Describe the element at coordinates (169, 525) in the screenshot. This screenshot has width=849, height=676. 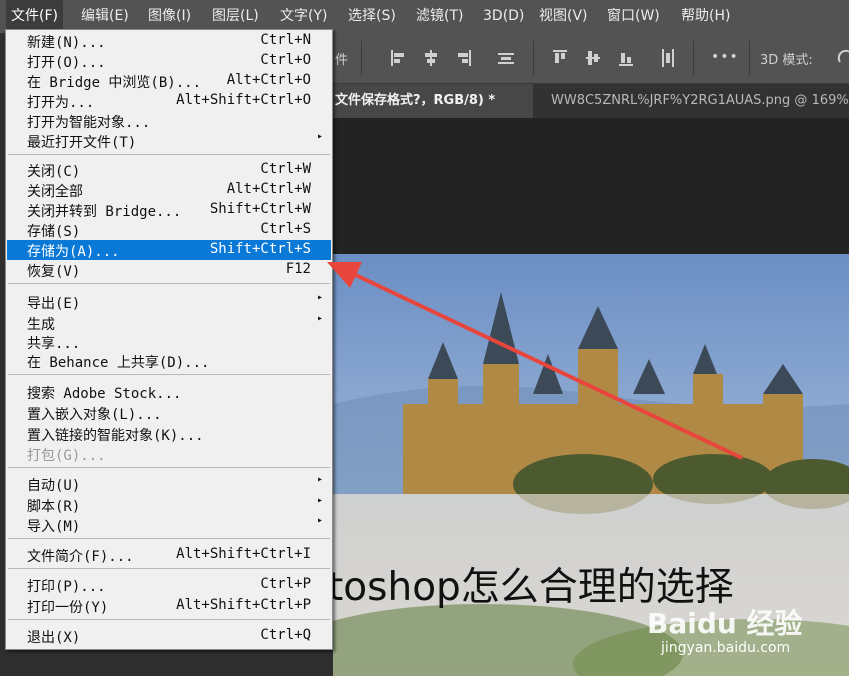
I see `menu-item-import: 导入(M) ▸` at that location.